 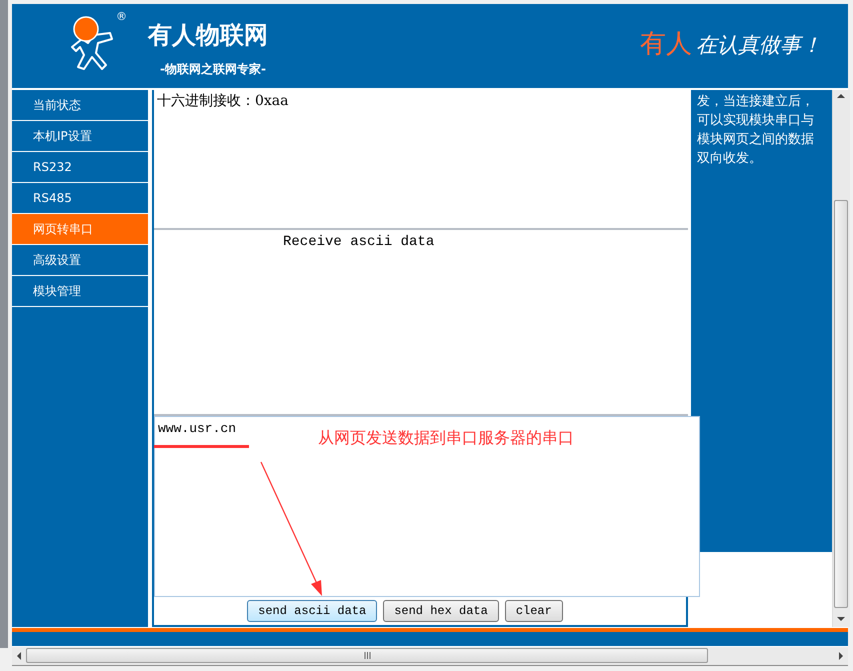 I want to click on horizontal-scrollbar, so click(x=430, y=656).